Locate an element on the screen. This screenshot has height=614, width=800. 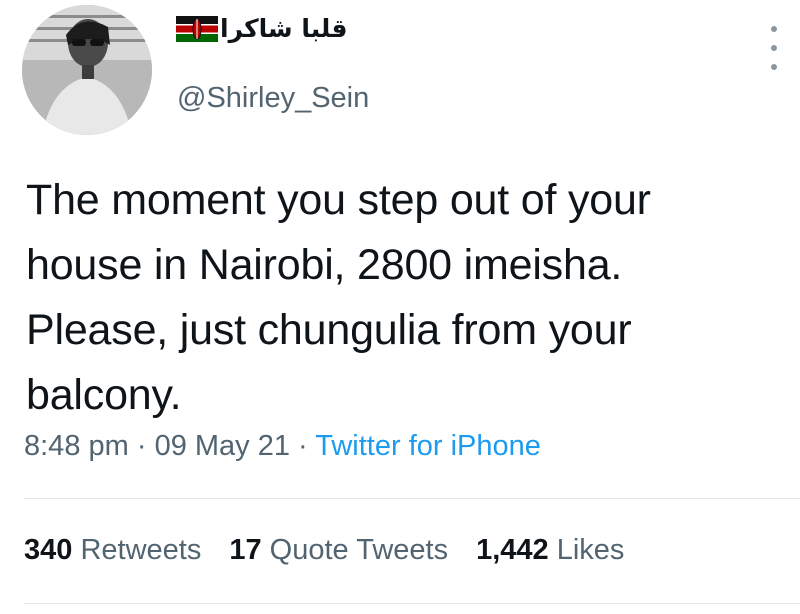
tweet-date: 09 May 21 is located at coordinates (222, 446).